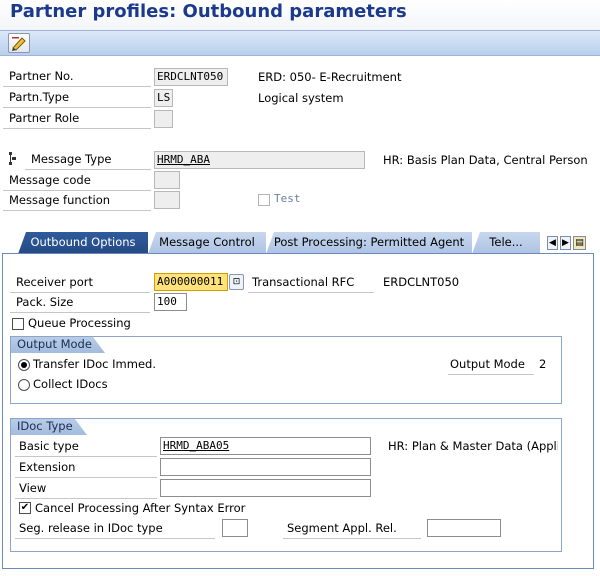  I want to click on partner-role-label: Partner Role, so click(77, 119).